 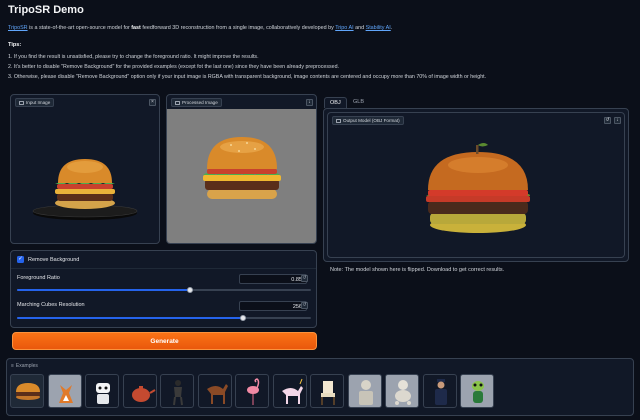 I want to click on examples-label: Examples, so click(x=26, y=366).